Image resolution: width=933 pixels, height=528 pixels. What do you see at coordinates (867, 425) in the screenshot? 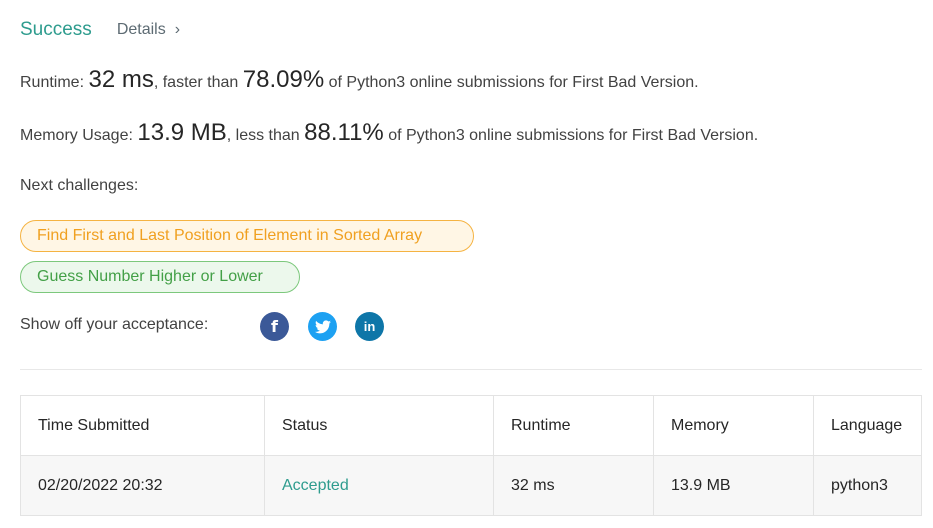
I see `header-language: Language` at bounding box center [867, 425].